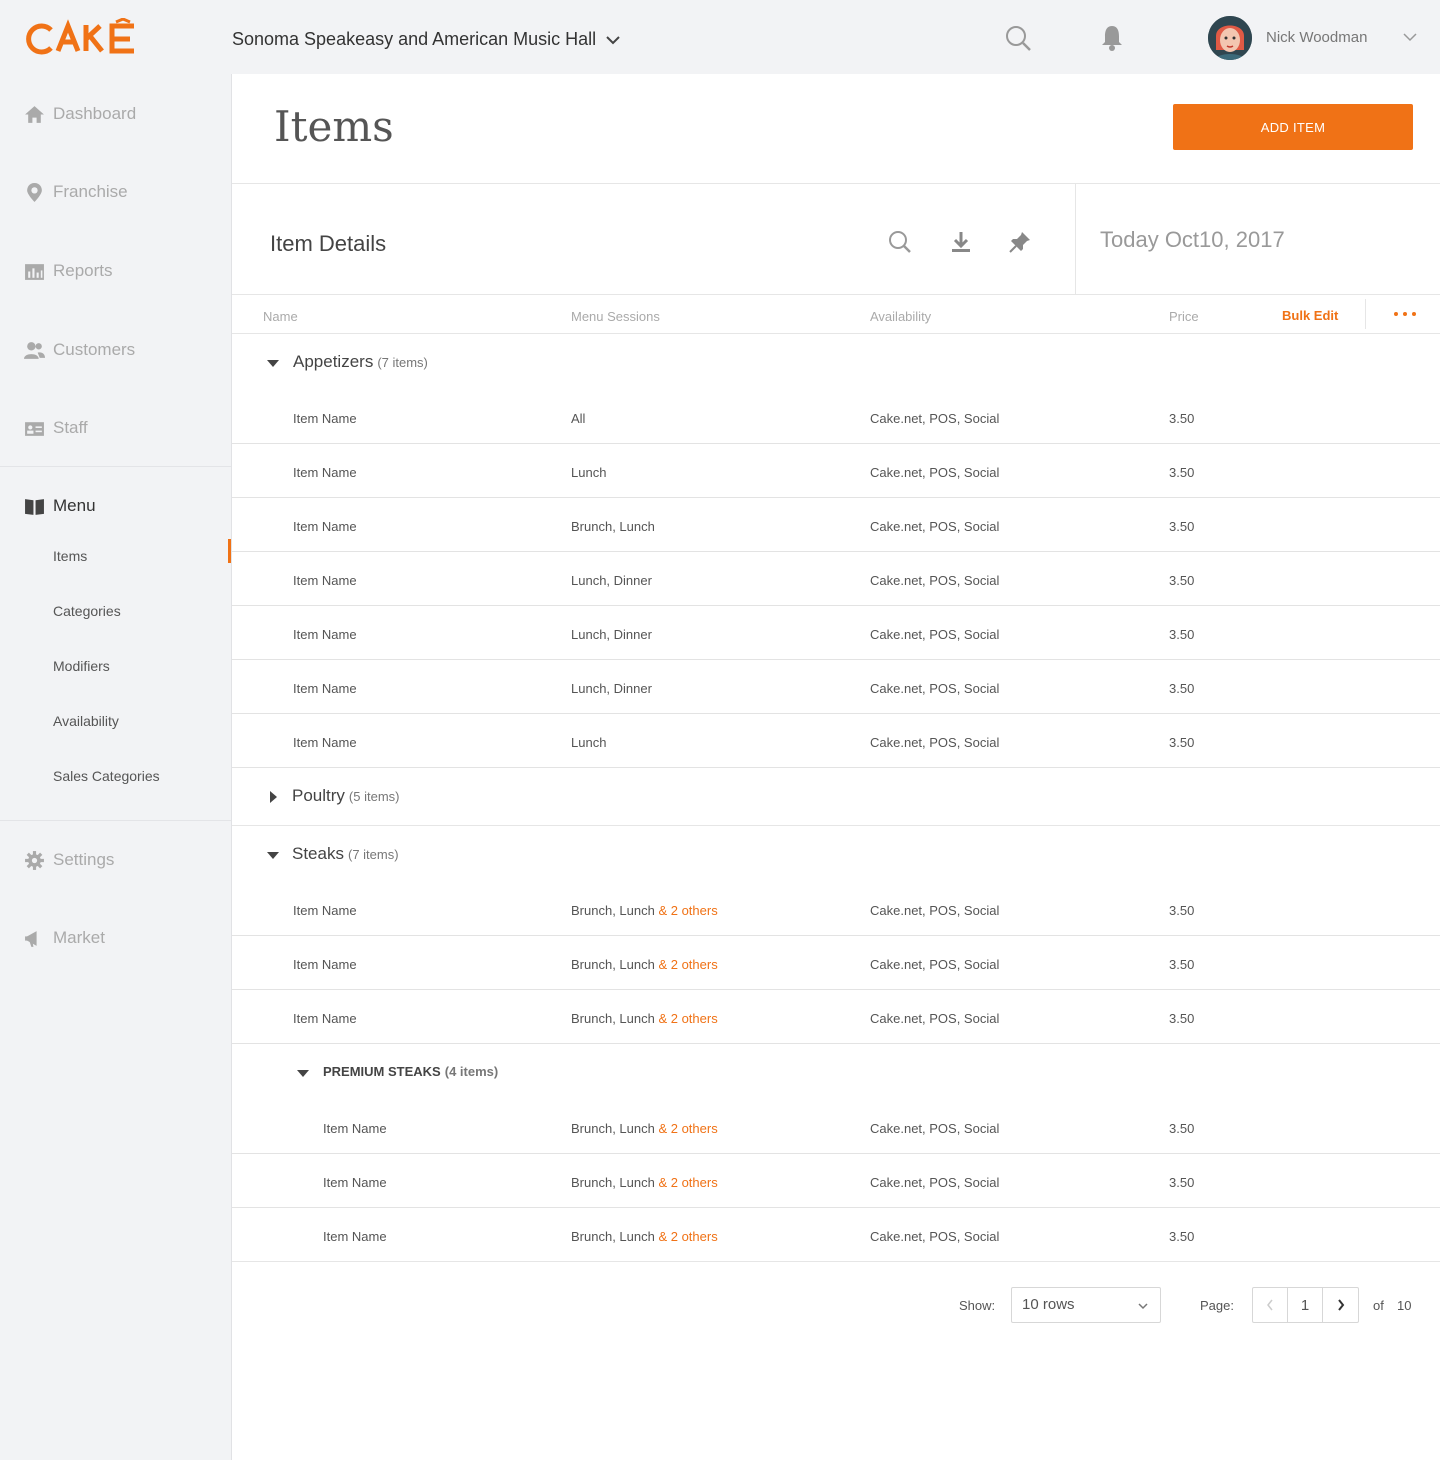 Image resolution: width=1440 pixels, height=1460 pixels. I want to click on sidebar-item-label: Menu, so click(74, 505).